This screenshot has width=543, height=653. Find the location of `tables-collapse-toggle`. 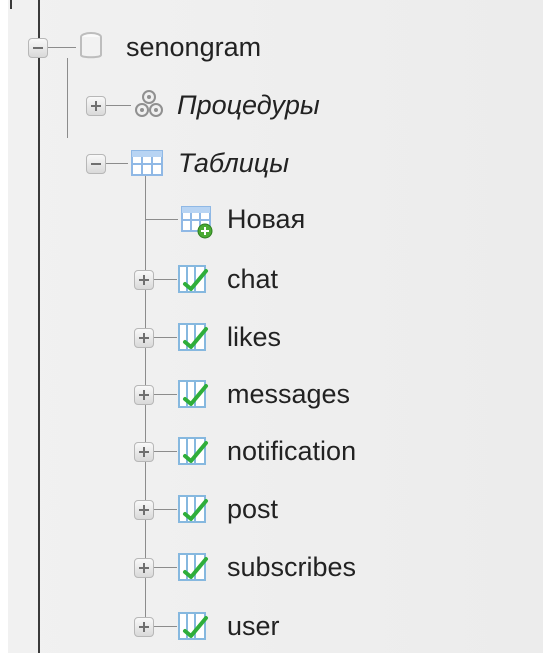

tables-collapse-toggle is located at coordinates (96, 164).